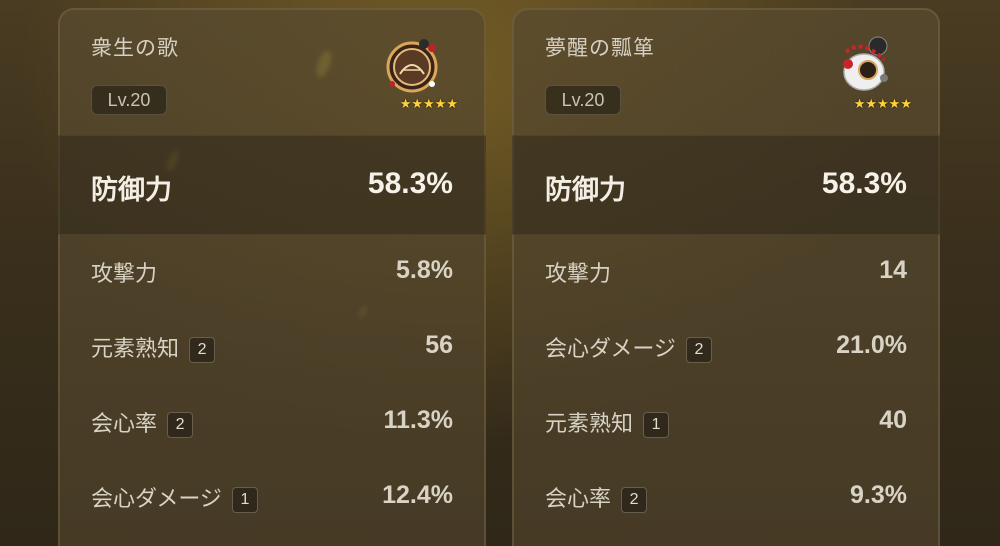  What do you see at coordinates (439, 345) in the screenshot?
I see `sub-stat-value: 56` at bounding box center [439, 345].